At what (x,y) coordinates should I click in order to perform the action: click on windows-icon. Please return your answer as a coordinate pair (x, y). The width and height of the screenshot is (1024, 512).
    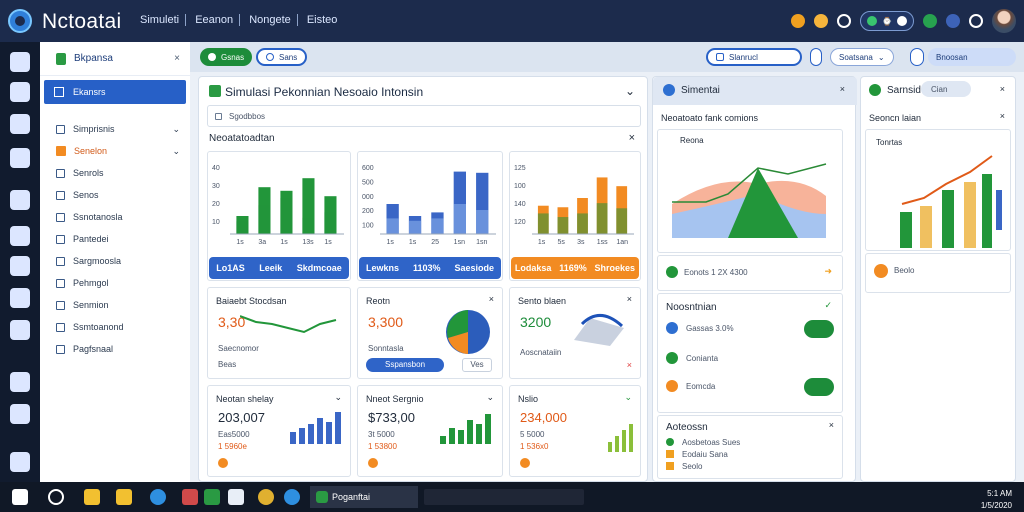
    Looking at the image, I should click on (20, 497).